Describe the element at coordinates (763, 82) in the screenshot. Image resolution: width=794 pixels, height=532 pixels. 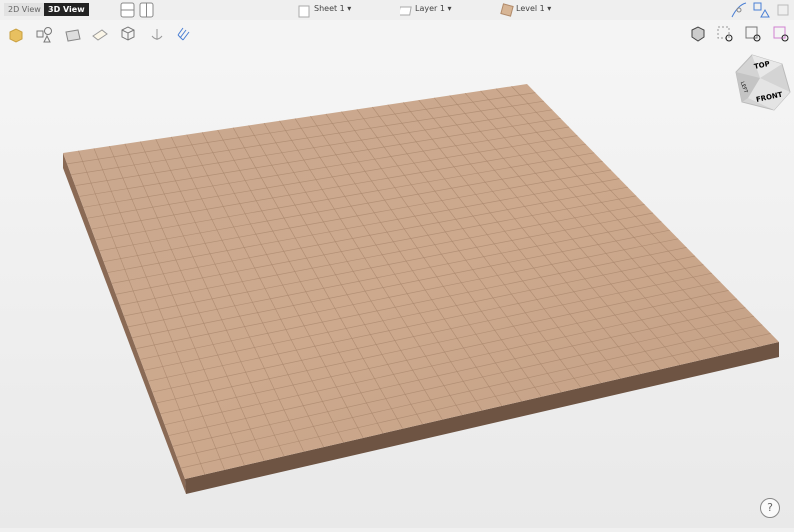
I see `view-cube: TOP FRONT LEFT` at that location.